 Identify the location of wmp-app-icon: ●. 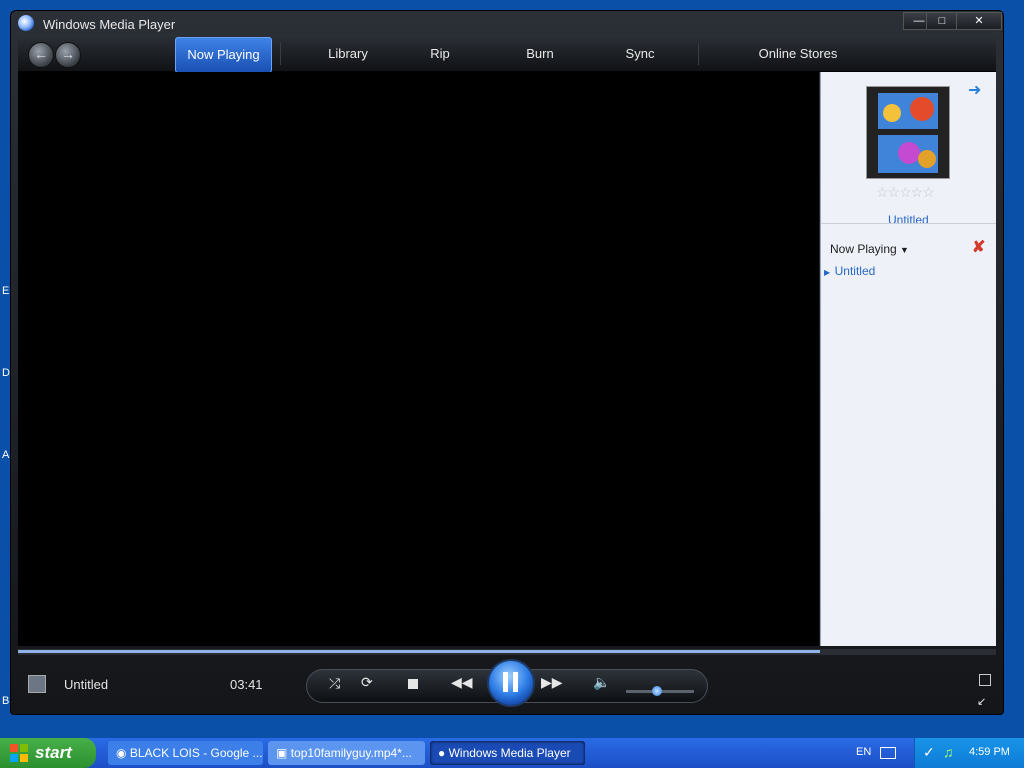
(442, 753).